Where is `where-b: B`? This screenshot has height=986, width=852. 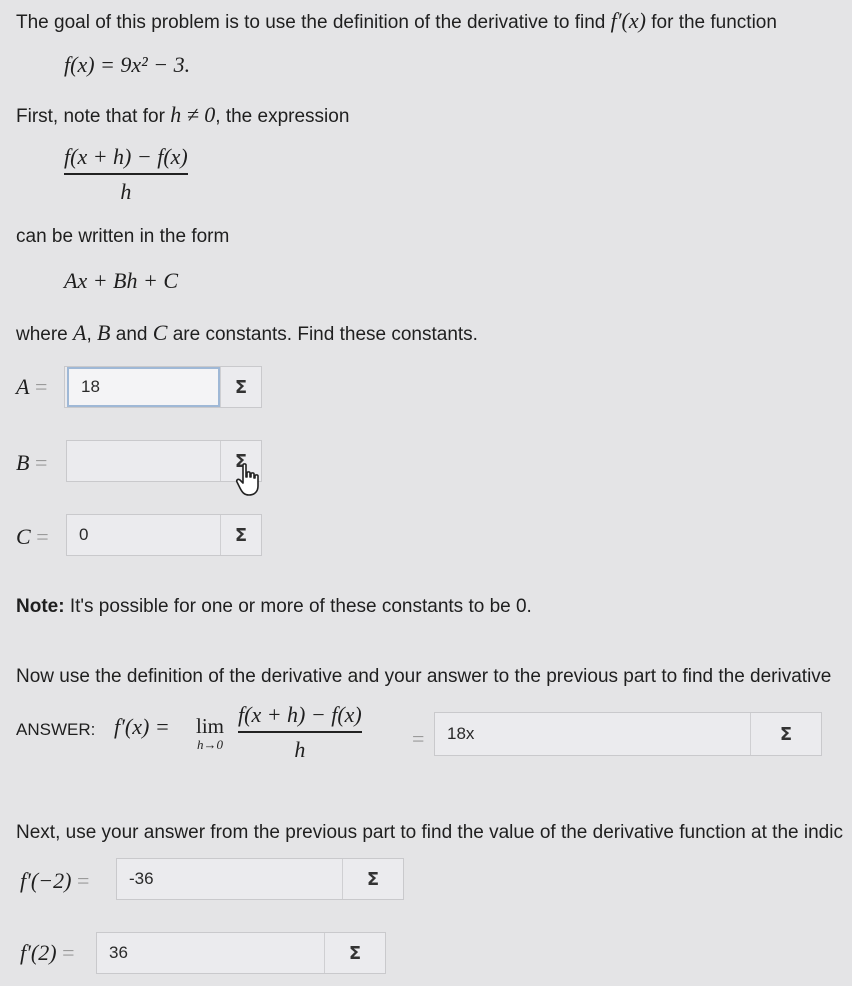
where-b: B is located at coordinates (104, 332).